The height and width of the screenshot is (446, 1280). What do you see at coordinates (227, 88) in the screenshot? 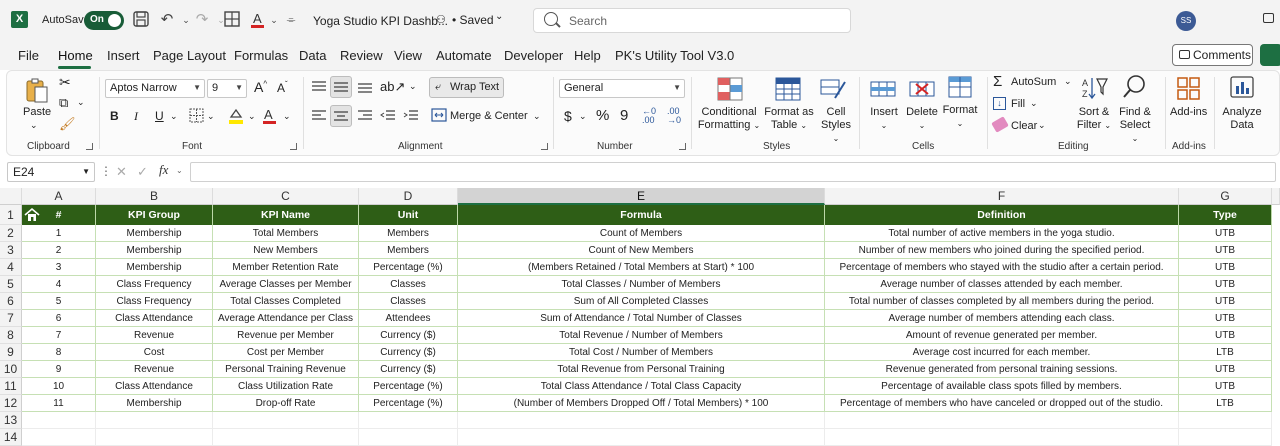
I see `font-size-dropdown: 9 ▼` at bounding box center [227, 88].